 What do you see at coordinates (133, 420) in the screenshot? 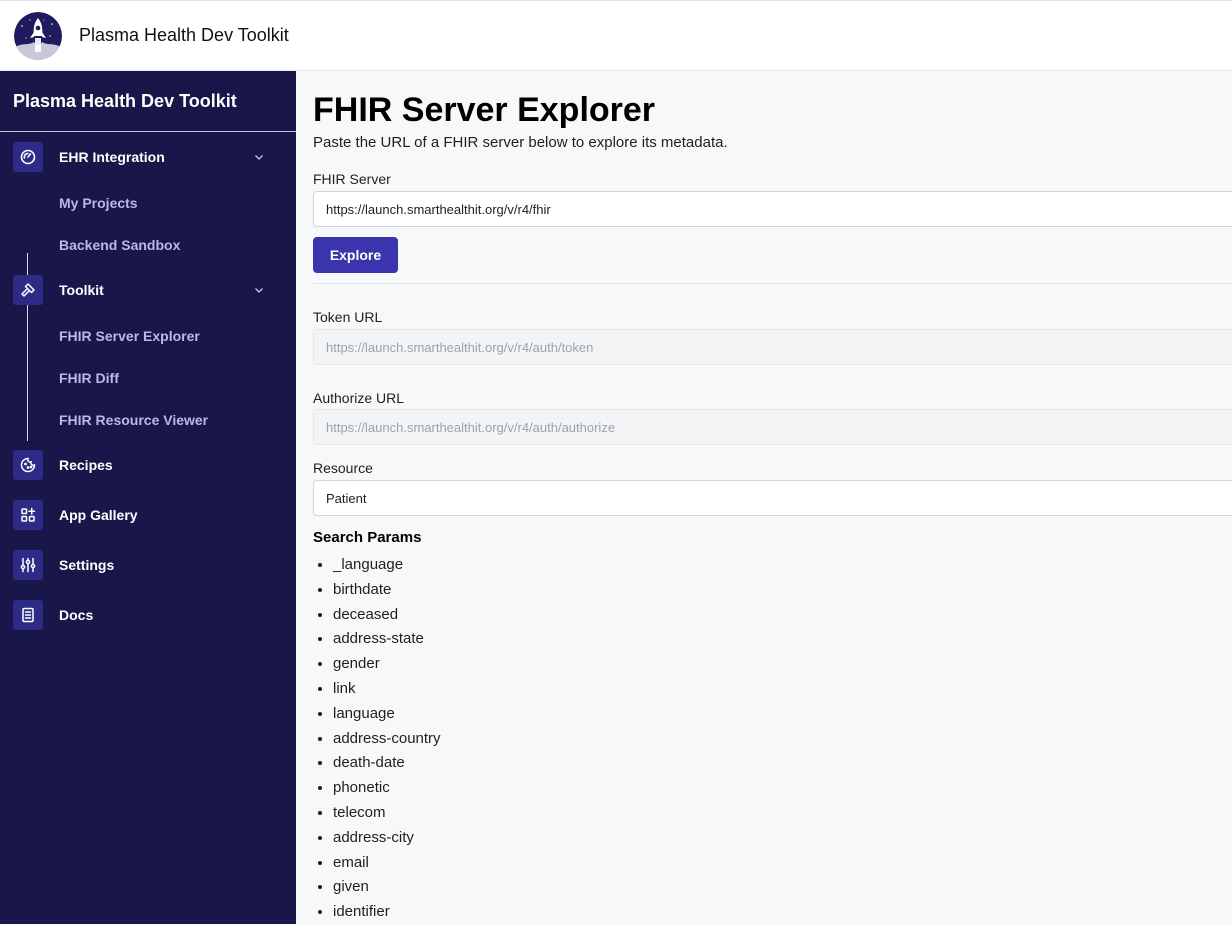
I see `sidebar-subitem-fhir-resource-viewer: FHIR Resource Viewer` at bounding box center [133, 420].